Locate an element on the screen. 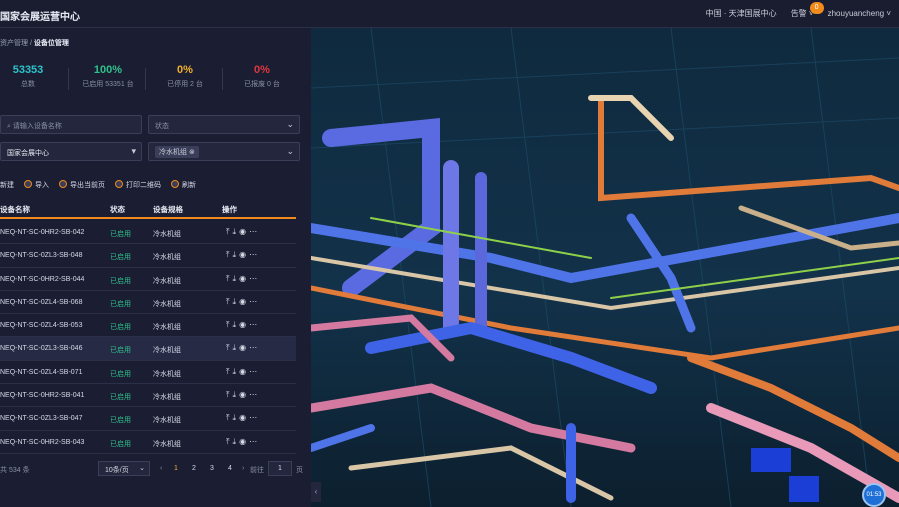 This screenshot has height=507, width=899. action-toolbar: 新建 导入 导出当前页 打印二维码 刷新 is located at coordinates (98, 185).